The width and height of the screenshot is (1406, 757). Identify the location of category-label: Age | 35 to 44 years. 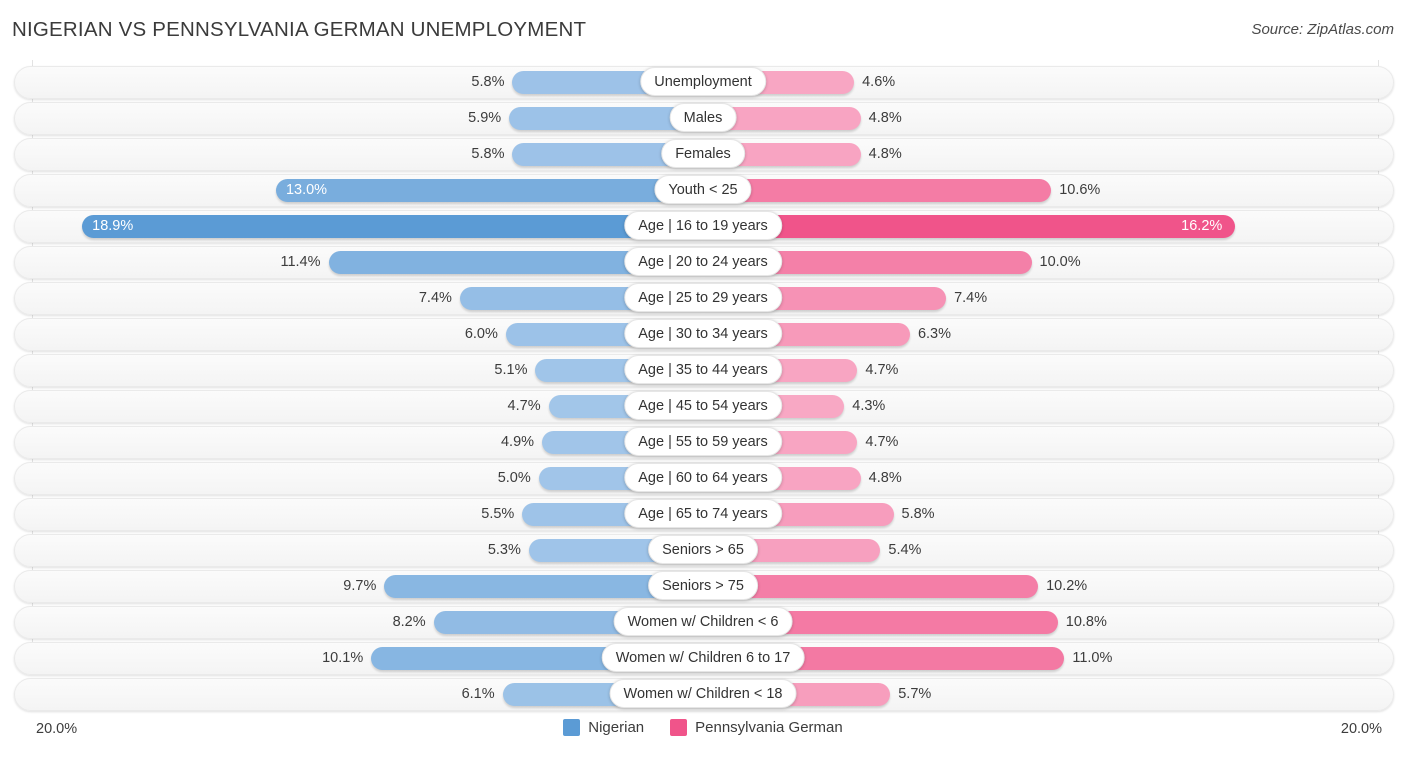
(703, 369).